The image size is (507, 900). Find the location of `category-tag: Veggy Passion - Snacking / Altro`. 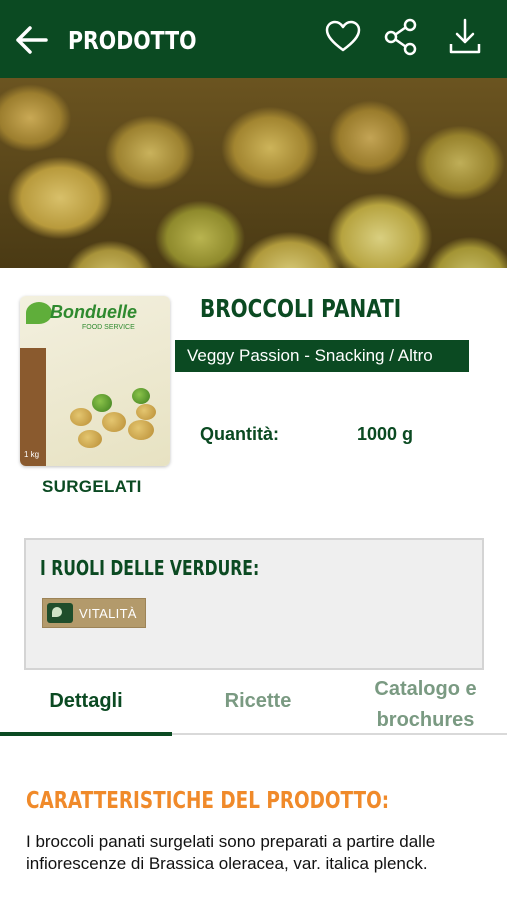

category-tag: Veggy Passion - Snacking / Altro is located at coordinates (322, 356).